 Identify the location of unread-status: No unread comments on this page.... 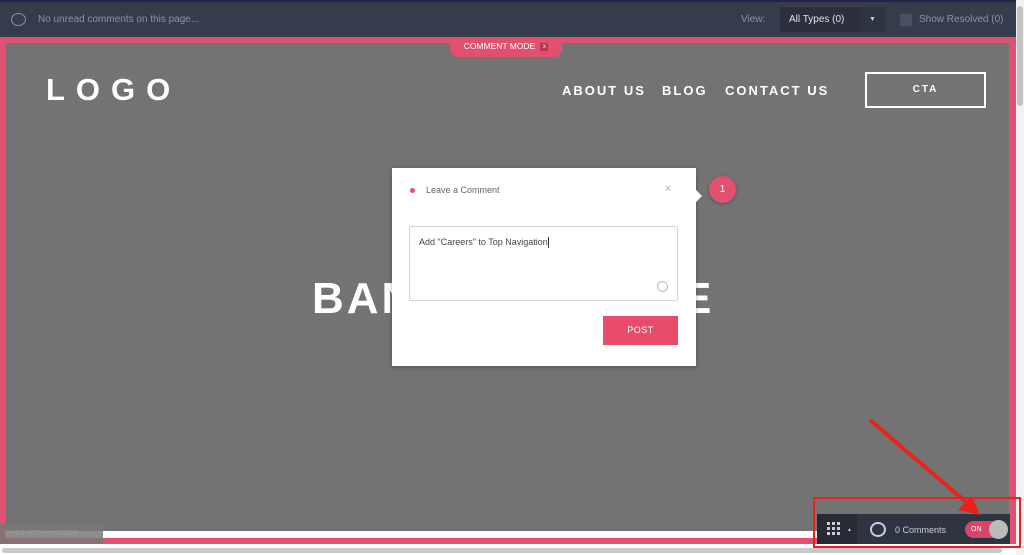
(119, 19).